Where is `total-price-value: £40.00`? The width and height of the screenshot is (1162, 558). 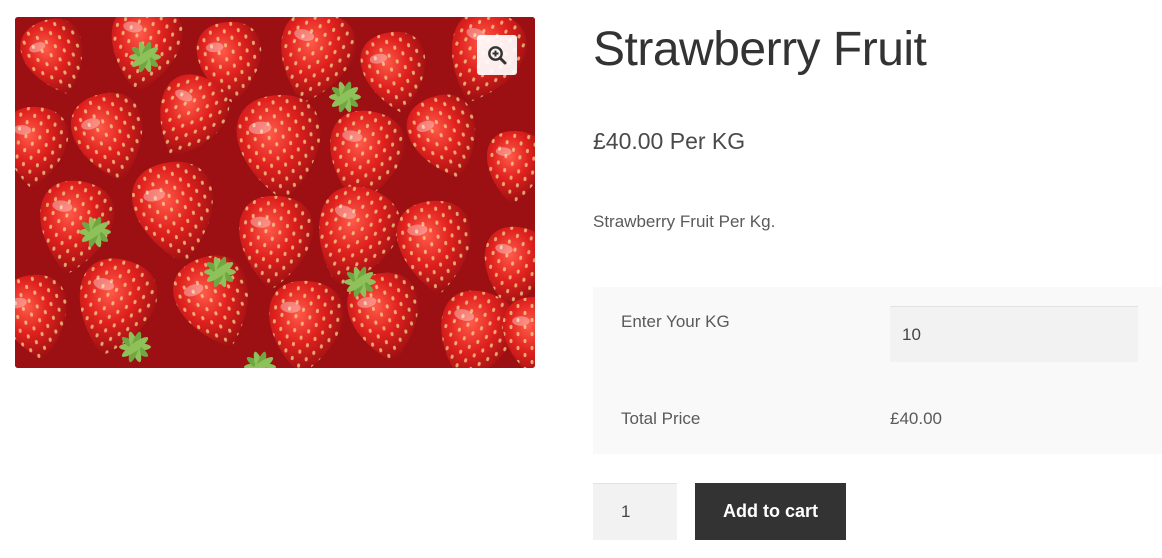 total-price-value: £40.00 is located at coordinates (916, 418).